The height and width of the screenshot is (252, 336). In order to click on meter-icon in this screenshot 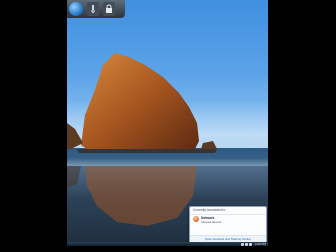, I will do `click(93, 9)`.